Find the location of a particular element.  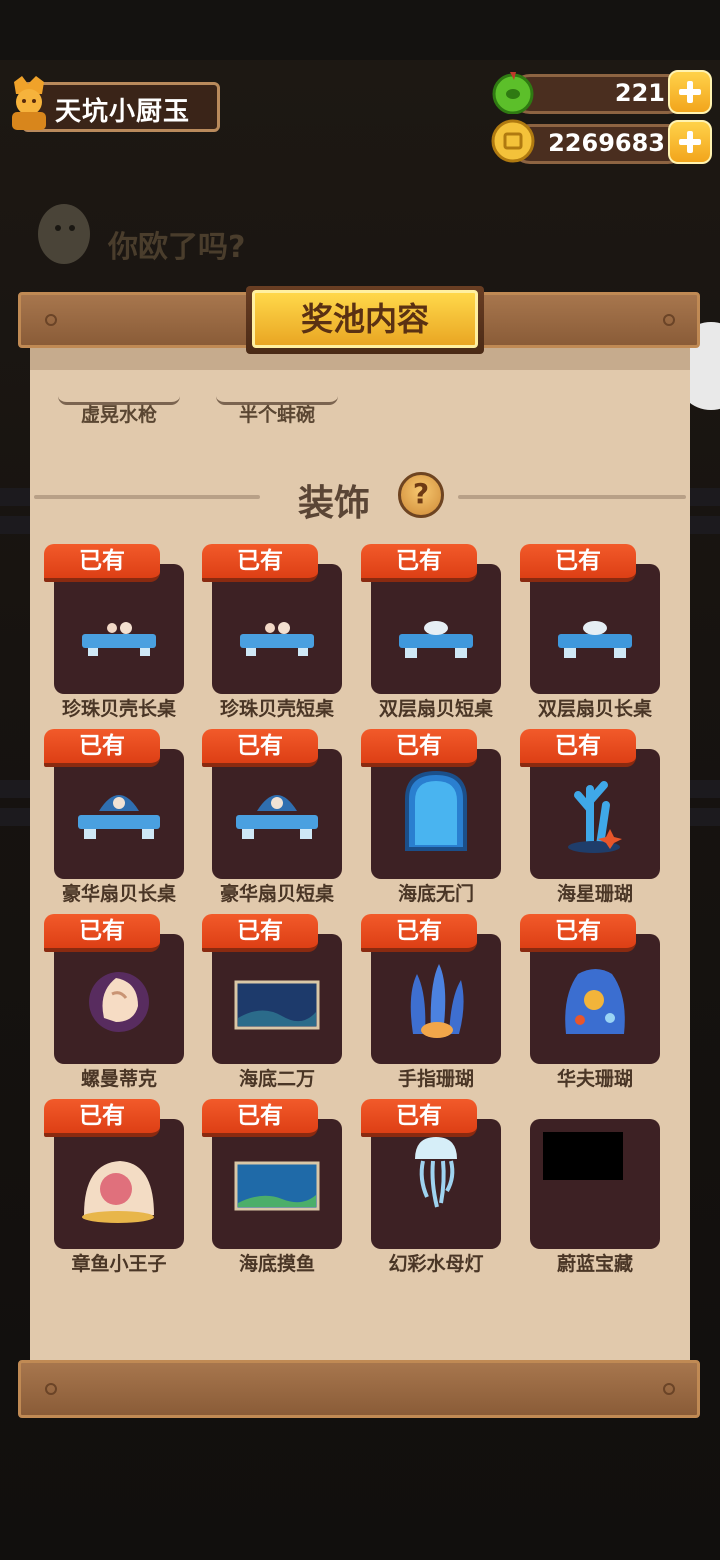

previous-item-label: 半个蚌碗 is located at coordinates (276, 415).